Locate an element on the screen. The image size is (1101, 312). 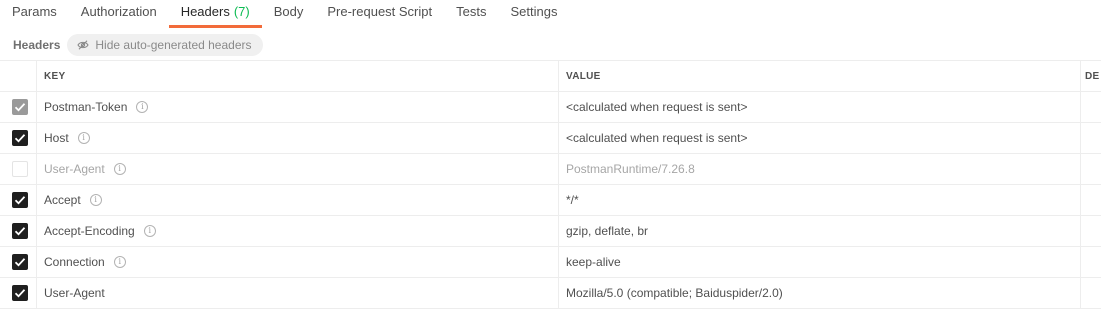
headers-section-title: Headers is located at coordinates (37, 45).